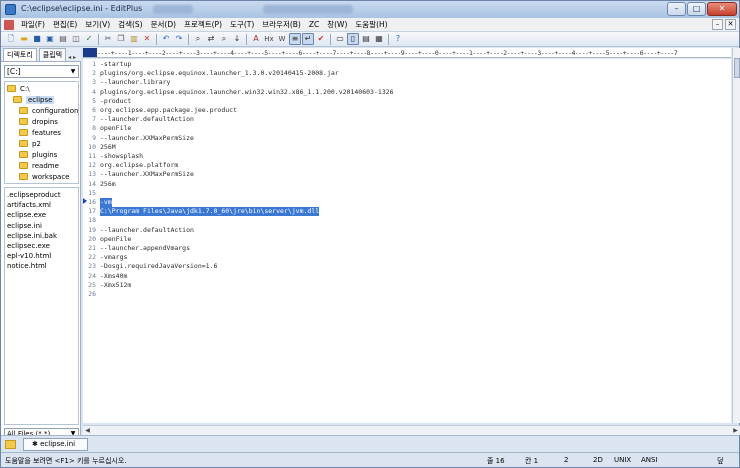 The width and height of the screenshot is (740, 468). Describe the element at coordinates (113, 276) in the screenshot. I see `line-text: -Xms40m` at that location.